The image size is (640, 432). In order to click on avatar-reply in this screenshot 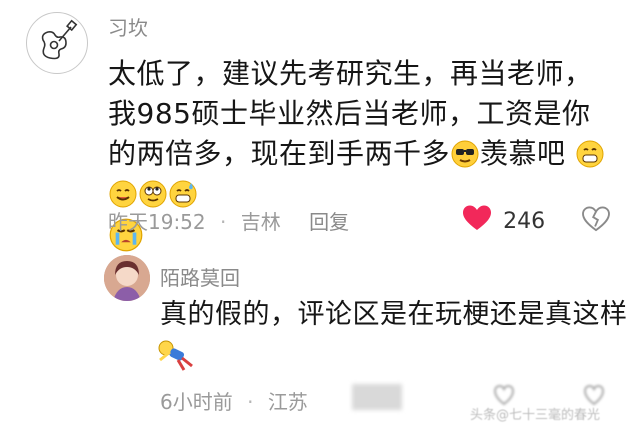, I will do `click(127, 278)`.